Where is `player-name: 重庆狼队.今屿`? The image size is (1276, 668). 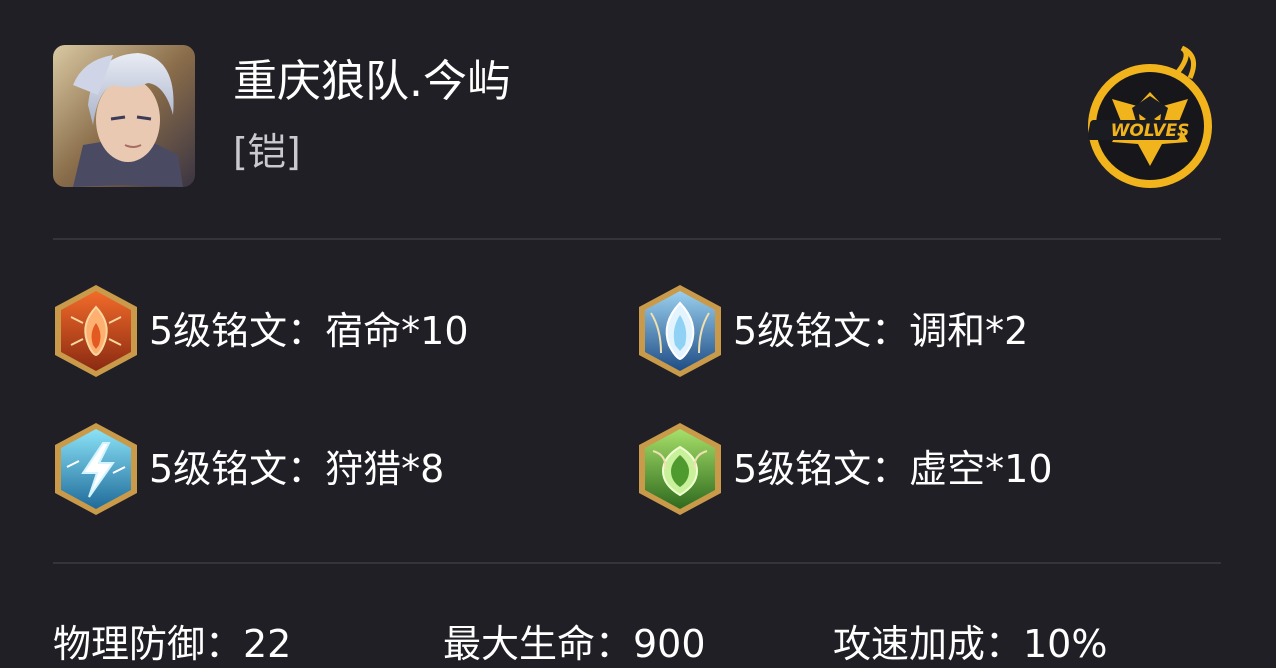 player-name: 重庆狼队.今屿 is located at coordinates (372, 81).